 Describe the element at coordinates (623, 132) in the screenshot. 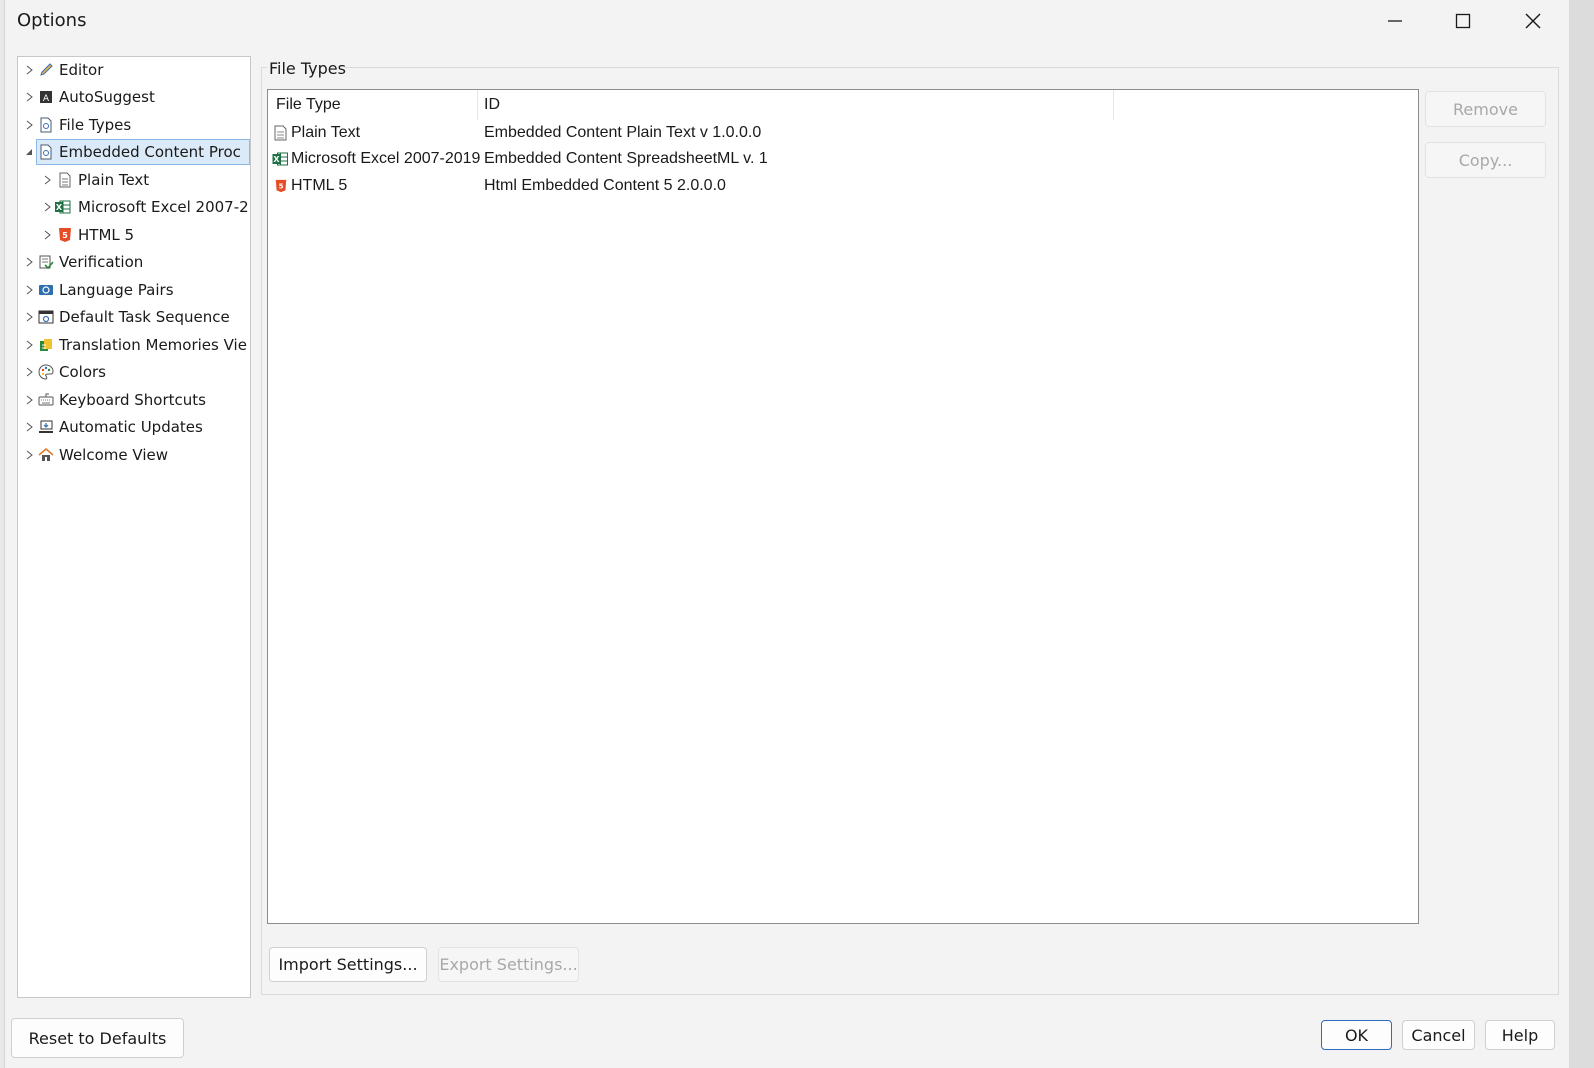

I see `cell-id: Embedded Content Plain Text v 1.0.0.0` at that location.